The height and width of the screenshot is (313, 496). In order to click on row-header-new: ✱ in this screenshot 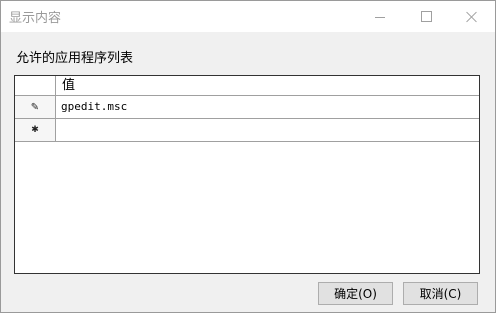, I will do `click(35, 130)`.